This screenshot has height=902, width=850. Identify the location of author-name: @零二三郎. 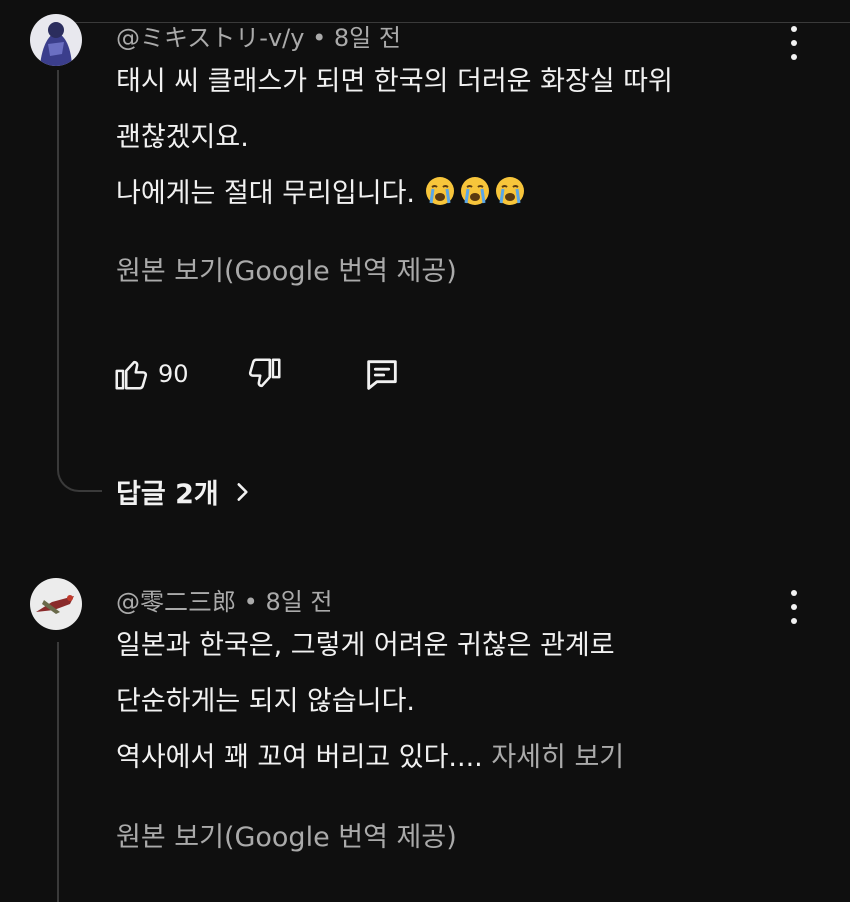
(176, 602).